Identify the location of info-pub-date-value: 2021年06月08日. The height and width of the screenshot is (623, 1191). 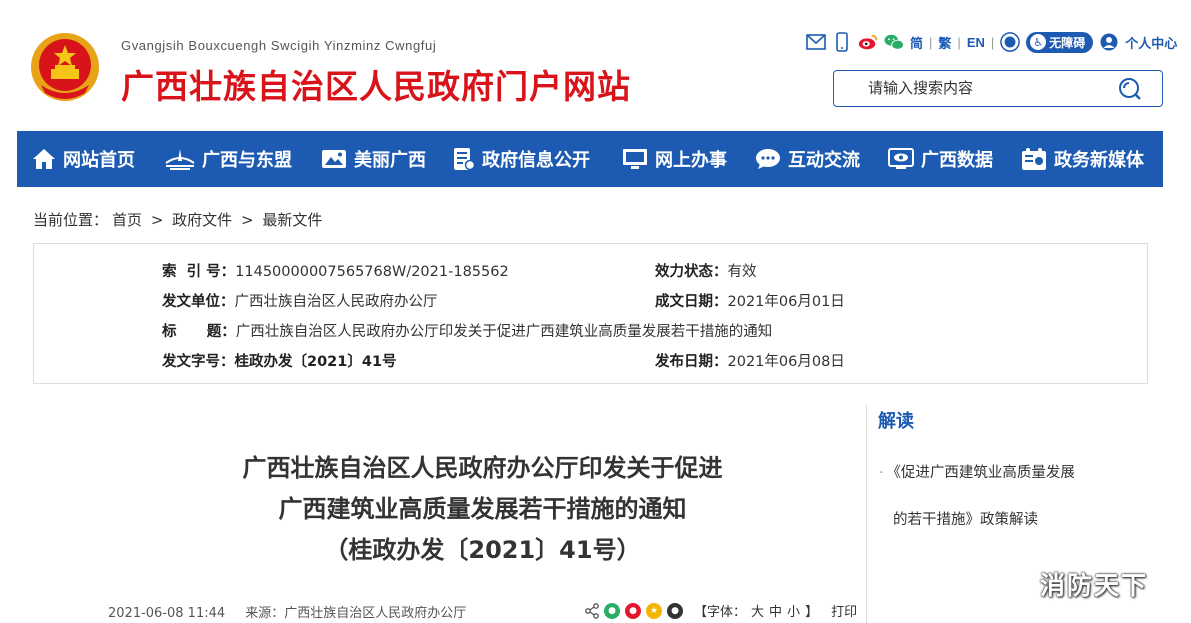
(786, 362).